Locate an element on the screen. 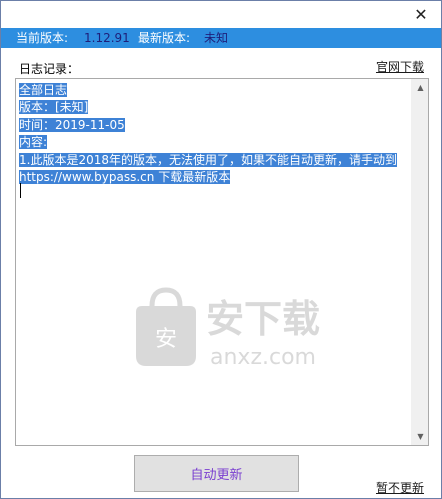 Image resolution: width=442 pixels, height=499 pixels. log-line: 内容: is located at coordinates (33, 142).